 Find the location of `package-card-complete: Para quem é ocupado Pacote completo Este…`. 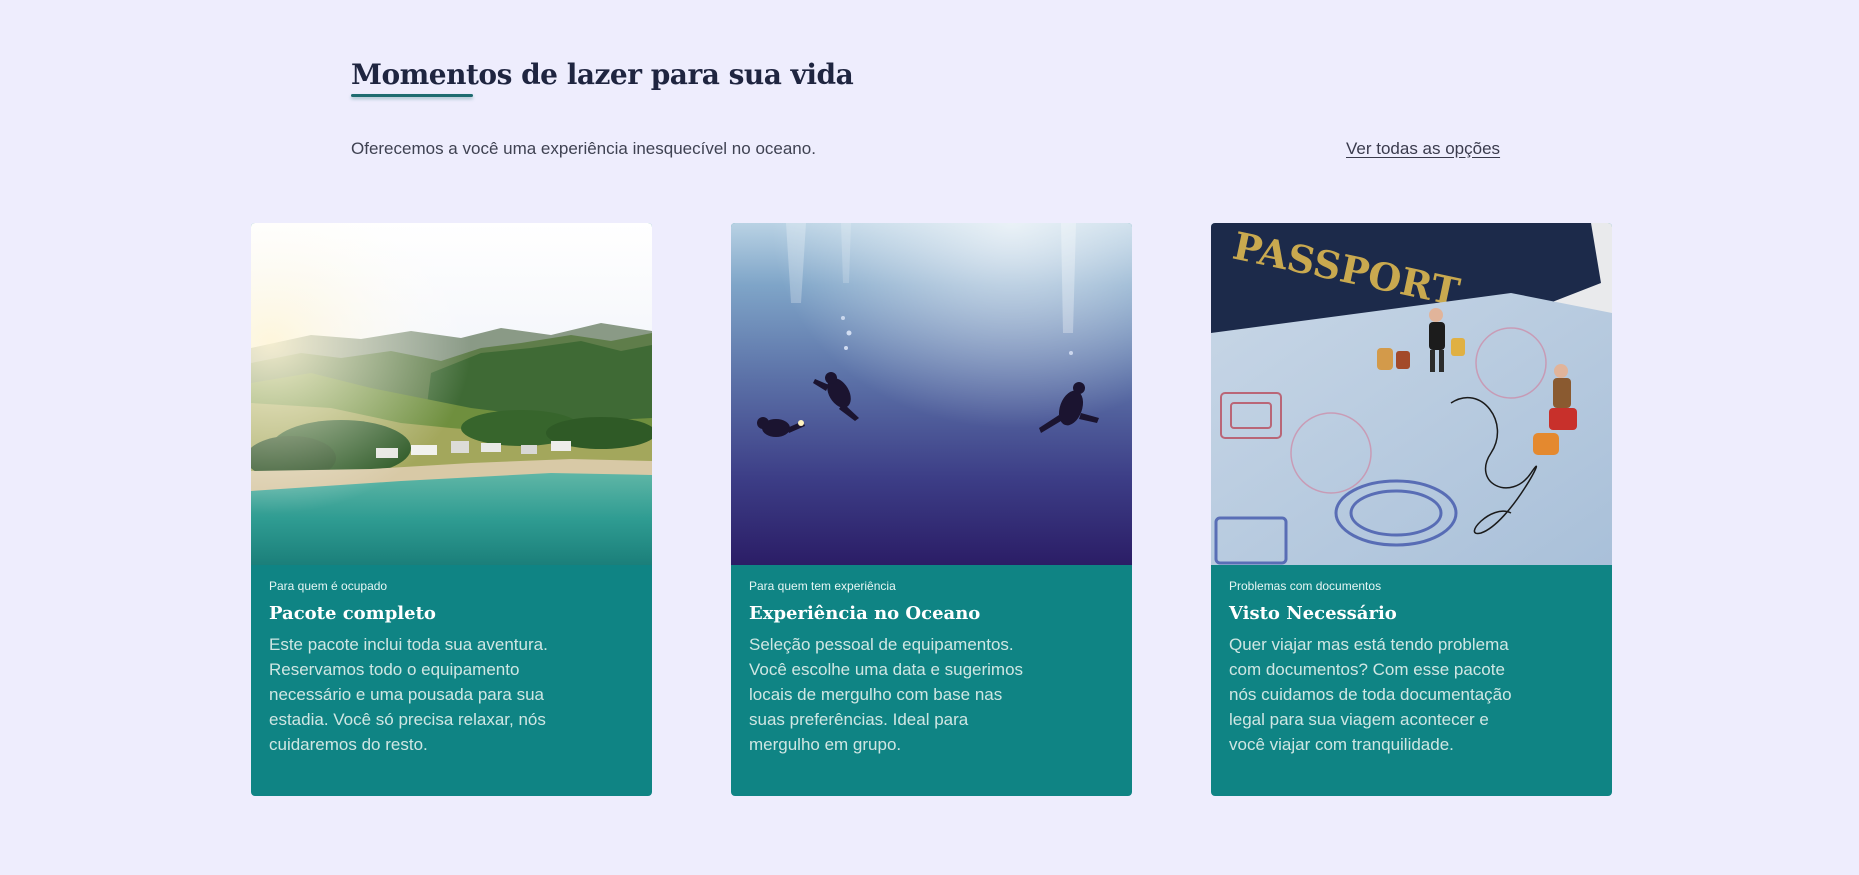

package-card-complete: Para quem é ocupado Pacote completo Este… is located at coordinates (451, 509).